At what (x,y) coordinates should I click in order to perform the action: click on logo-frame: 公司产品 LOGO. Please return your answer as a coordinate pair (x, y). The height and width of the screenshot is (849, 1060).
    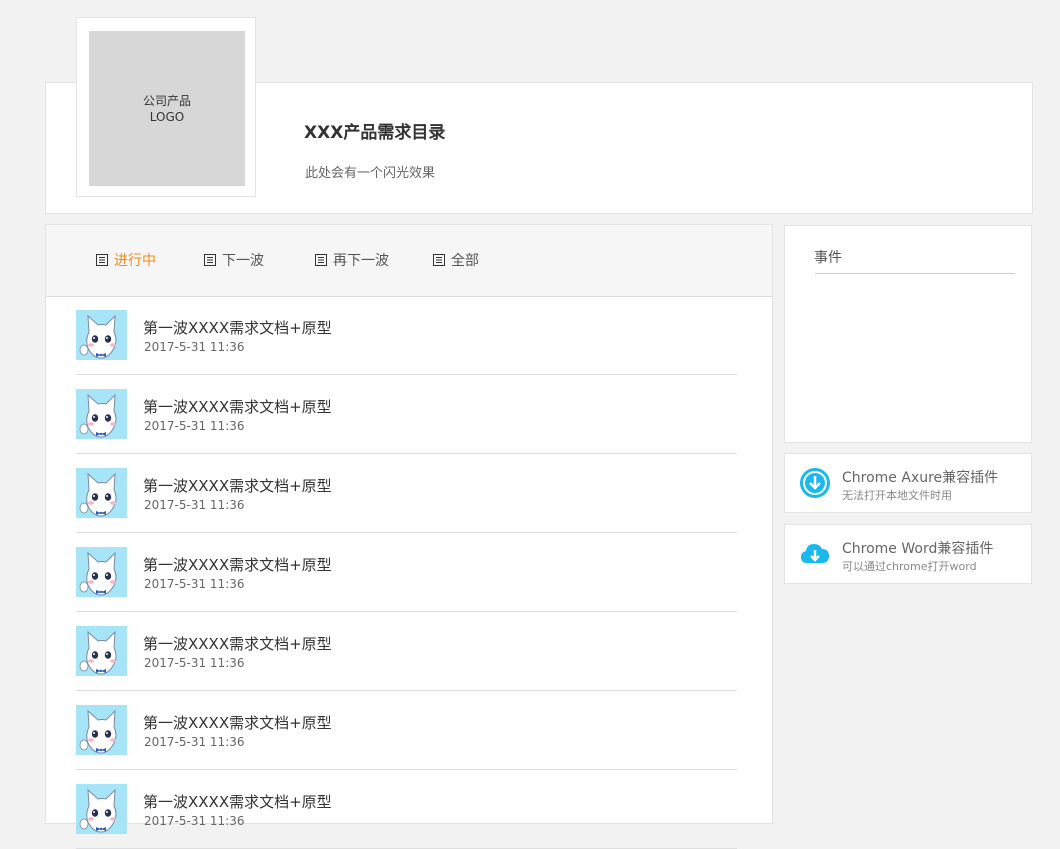
    Looking at the image, I should click on (166, 107).